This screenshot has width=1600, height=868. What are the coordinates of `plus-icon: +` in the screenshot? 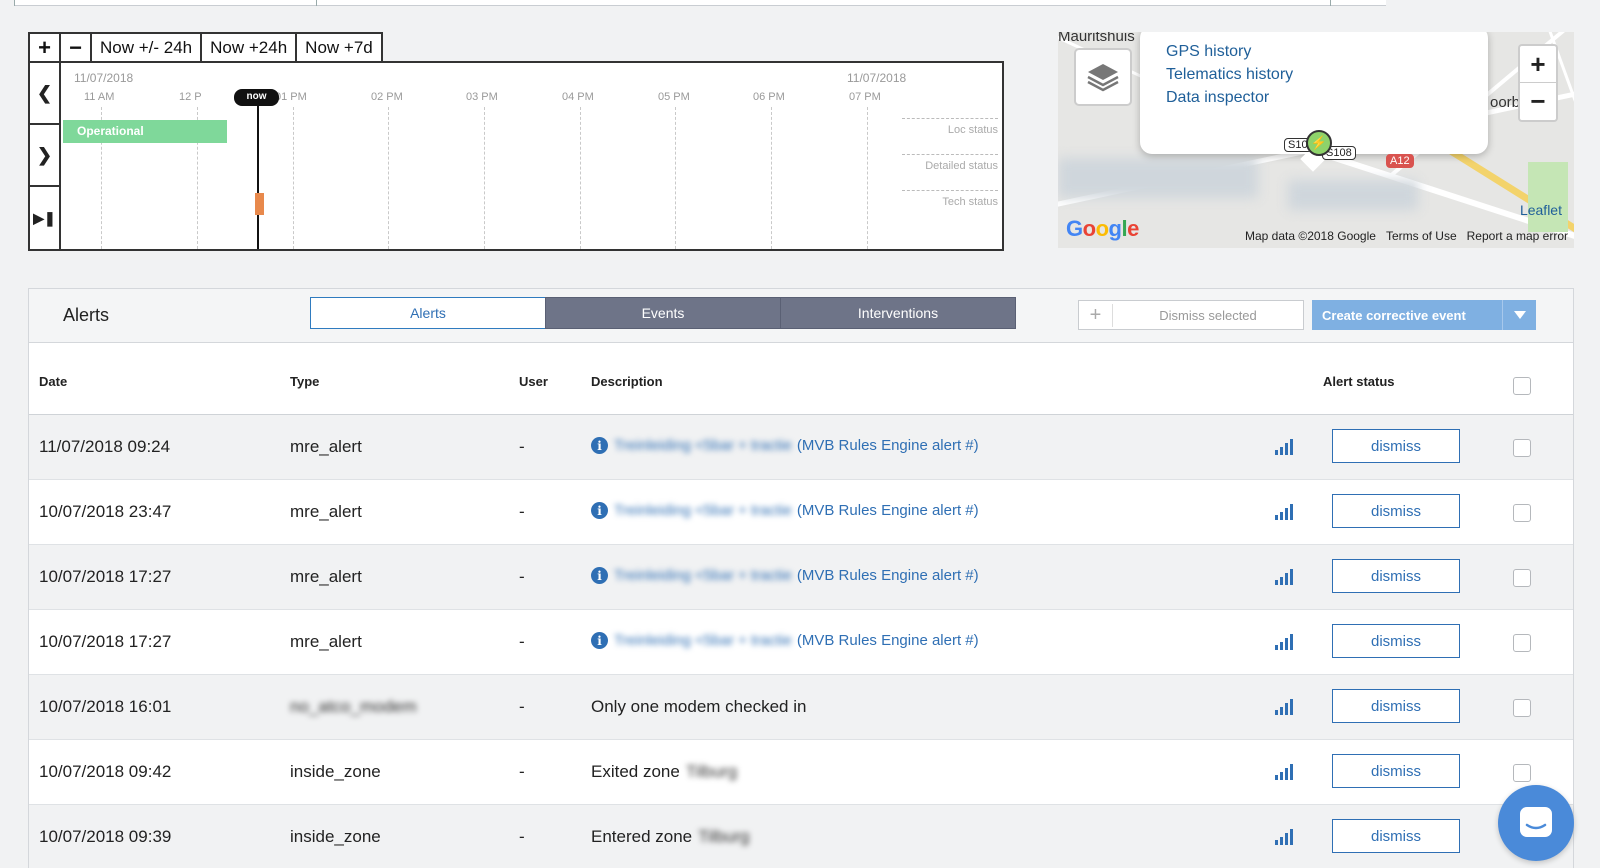 It's located at (1096, 315).